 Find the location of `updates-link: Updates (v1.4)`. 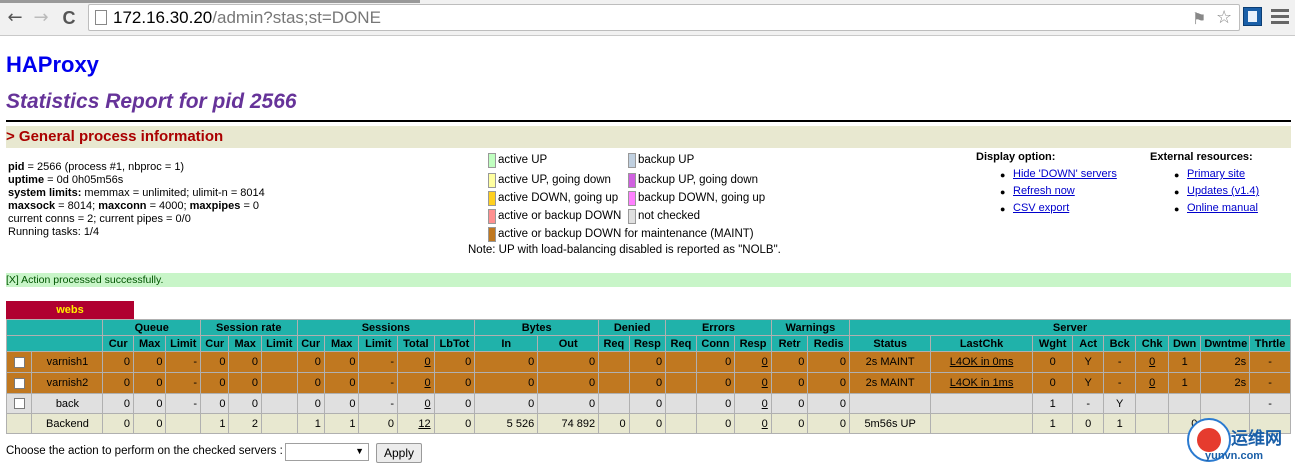

updates-link: Updates (v1.4) is located at coordinates (1223, 191).